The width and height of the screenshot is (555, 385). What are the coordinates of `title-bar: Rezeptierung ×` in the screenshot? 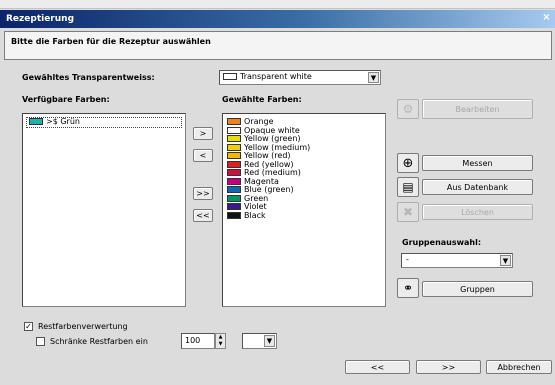 It's located at (277, 19).